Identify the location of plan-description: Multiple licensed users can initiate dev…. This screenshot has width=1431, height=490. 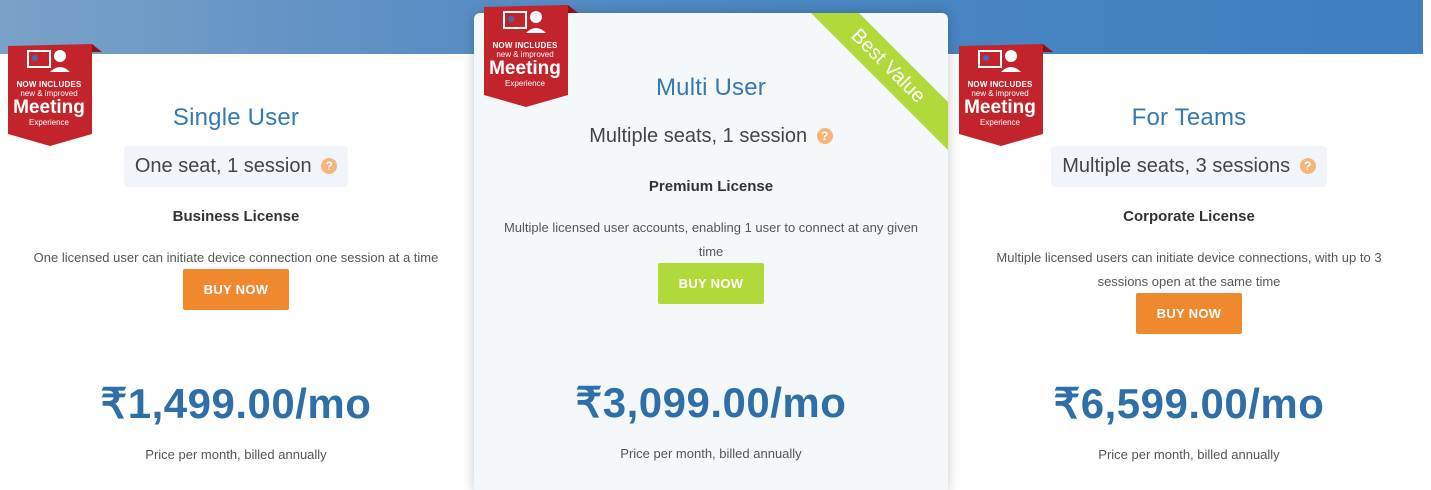
(1189, 270).